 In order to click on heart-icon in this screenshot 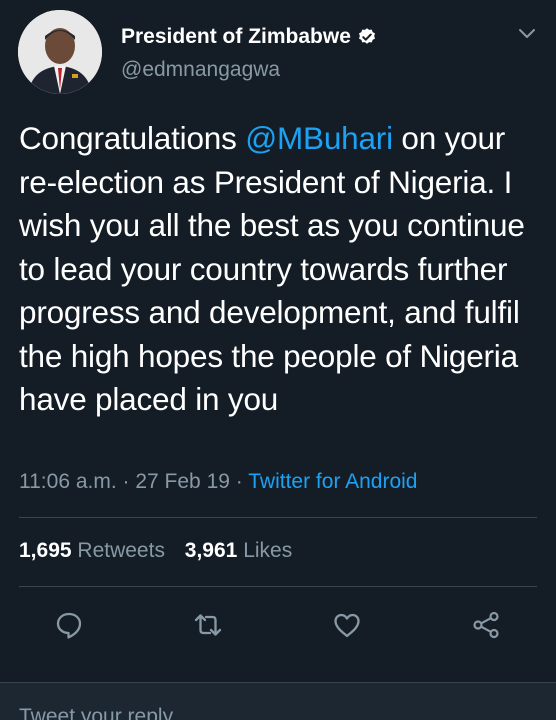, I will do `click(347, 625)`.